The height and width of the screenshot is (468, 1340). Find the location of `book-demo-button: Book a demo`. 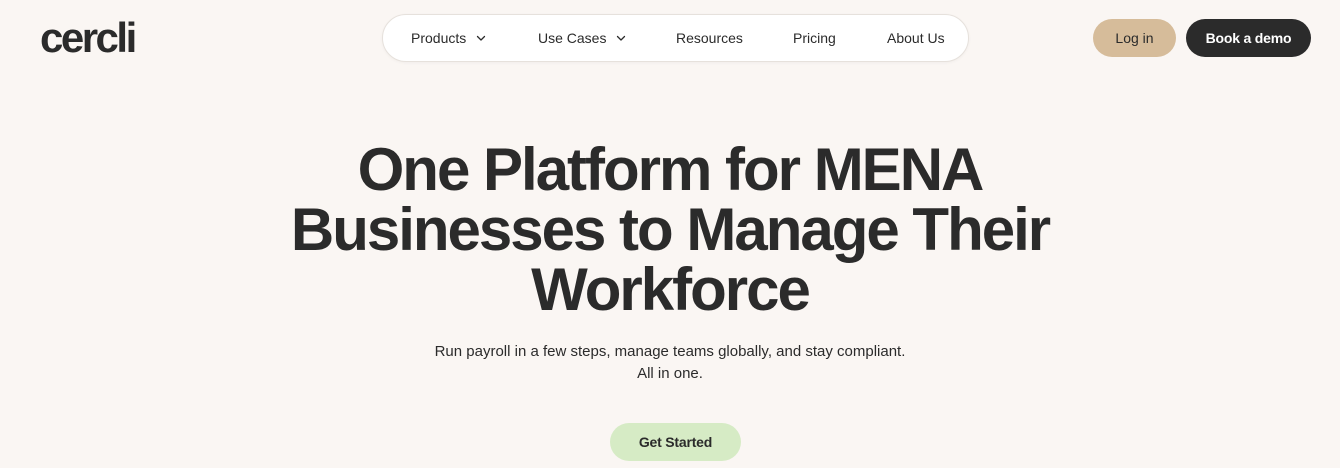

book-demo-button: Book a demo is located at coordinates (1248, 38).